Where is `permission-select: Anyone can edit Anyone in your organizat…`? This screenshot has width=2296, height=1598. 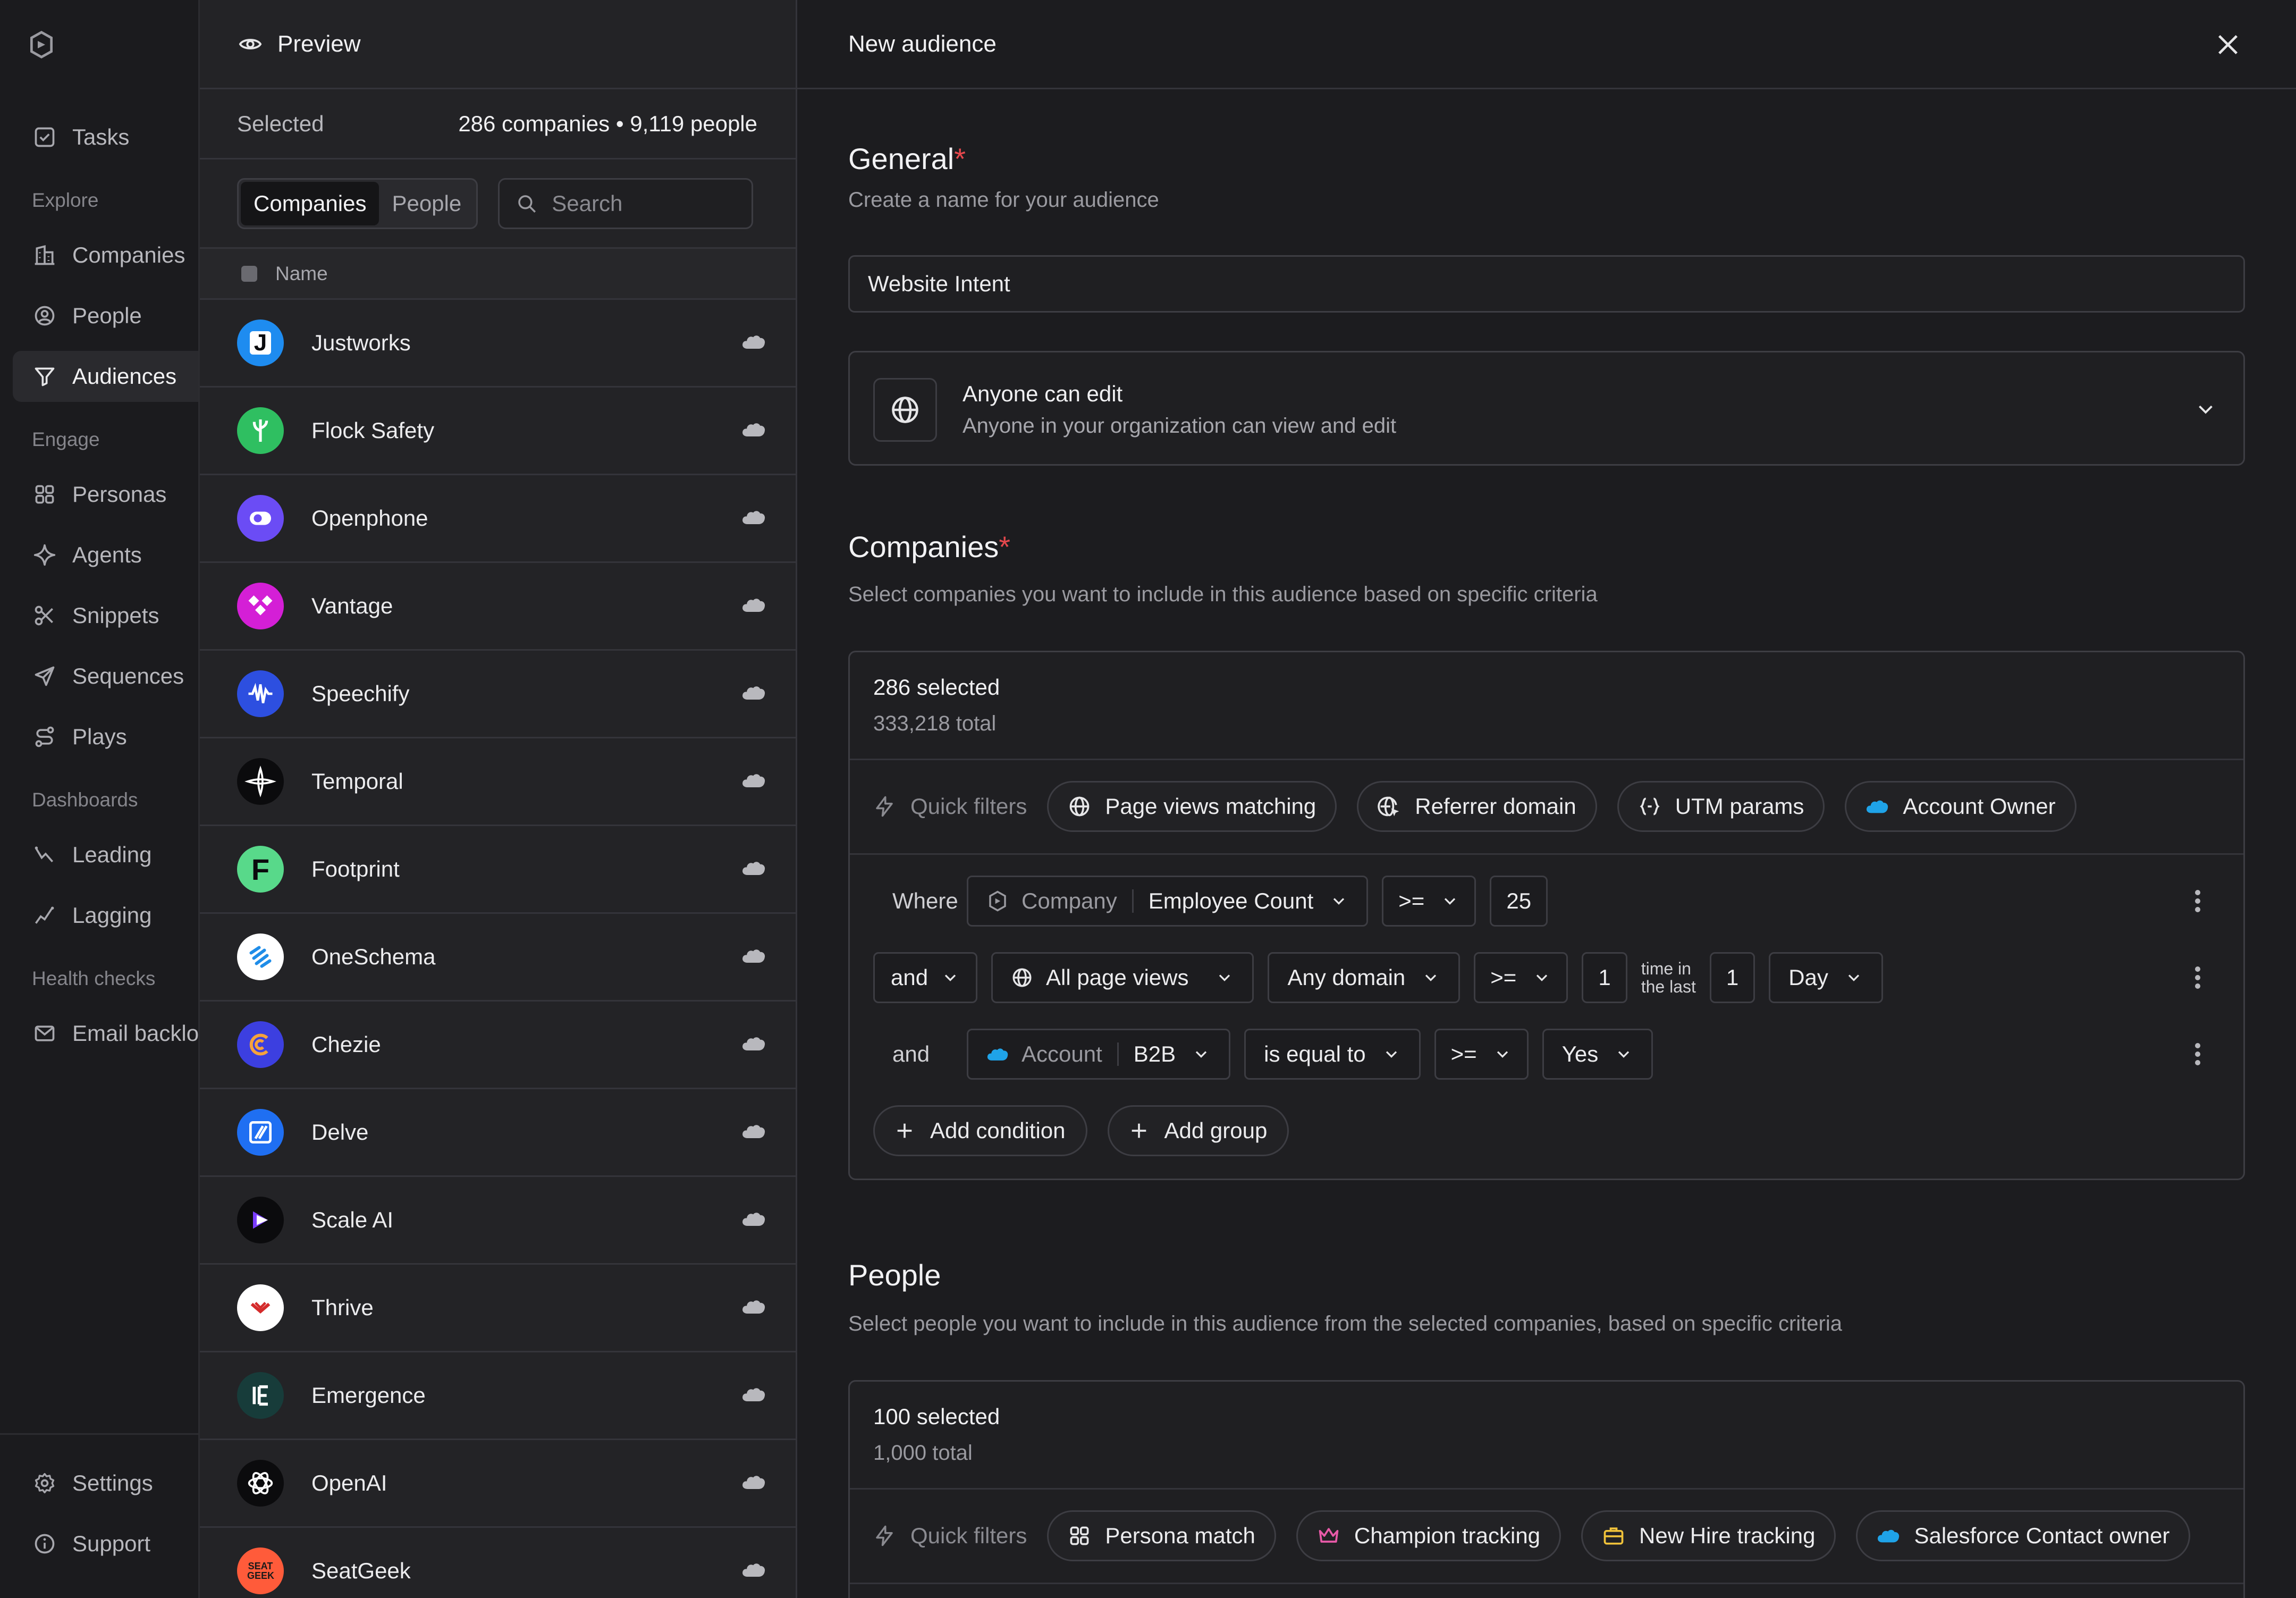
permission-select: Anyone can edit Anyone in your organizat… is located at coordinates (1546, 408).